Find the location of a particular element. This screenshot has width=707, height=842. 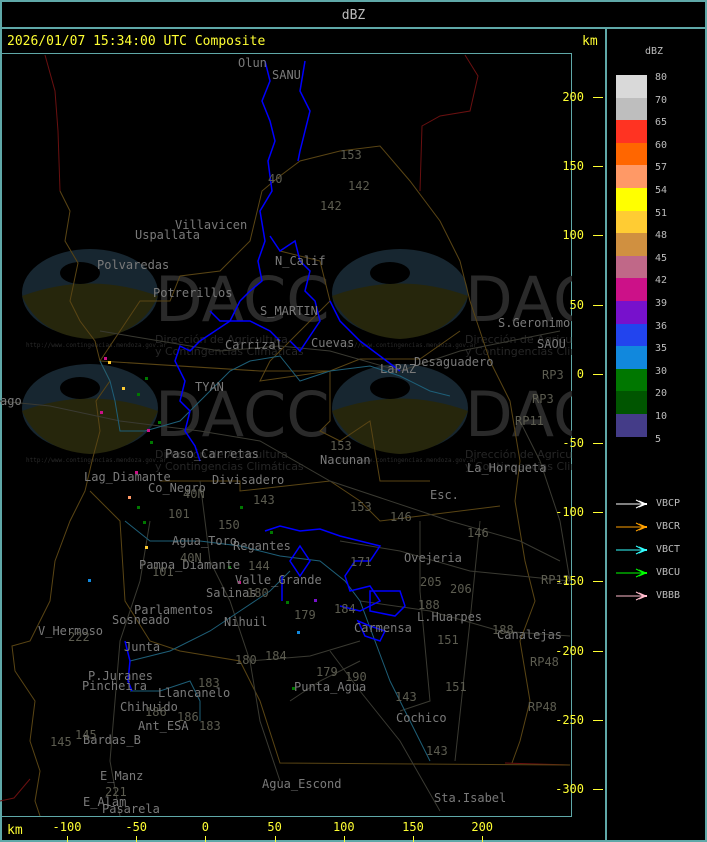

x-tick: -50 is located at coordinates (136, 831).